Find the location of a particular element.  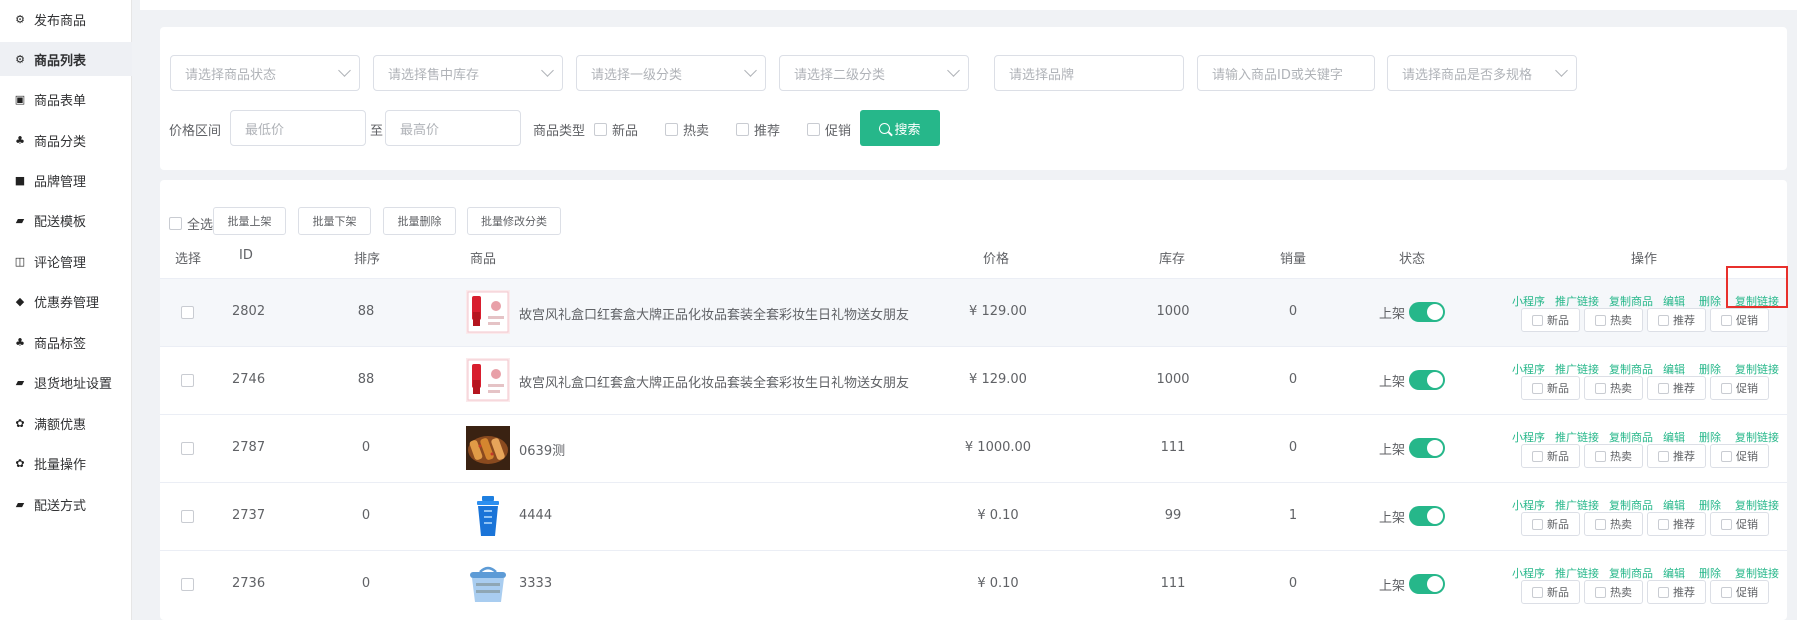

sidebar-item-product-form: ▣ 商品表单 is located at coordinates (66, 99).